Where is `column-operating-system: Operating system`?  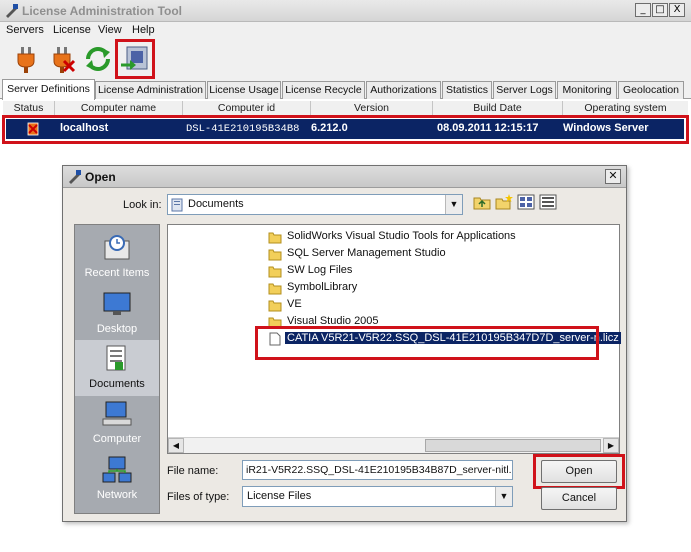 column-operating-system: Operating system is located at coordinates (625, 109).